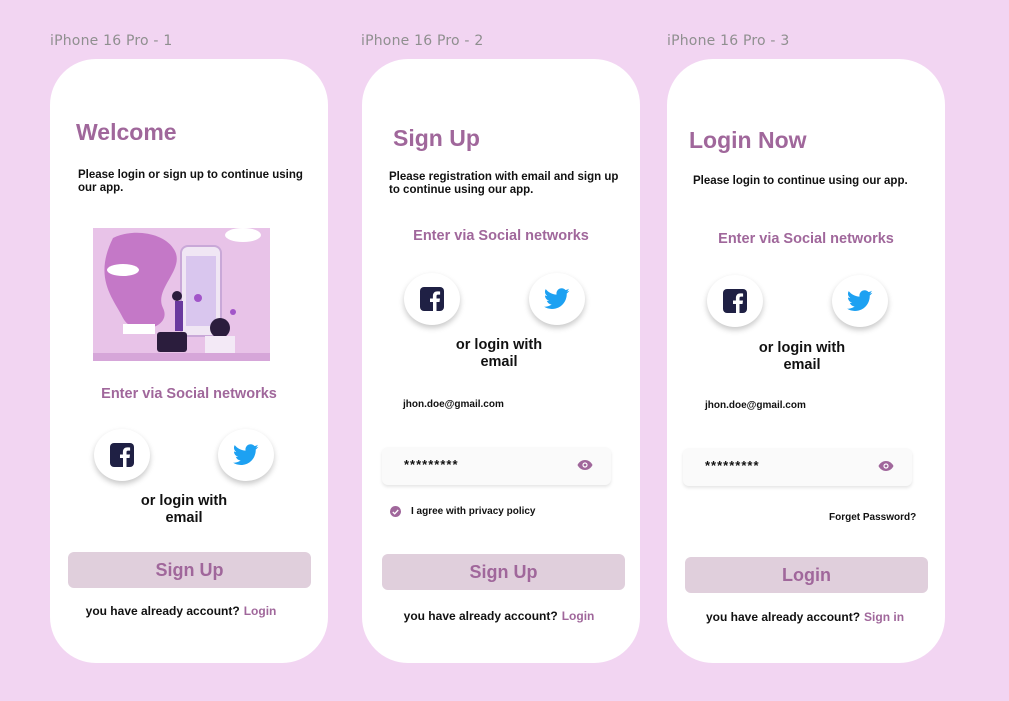  I want to click on illustration-graphic, so click(181, 294).